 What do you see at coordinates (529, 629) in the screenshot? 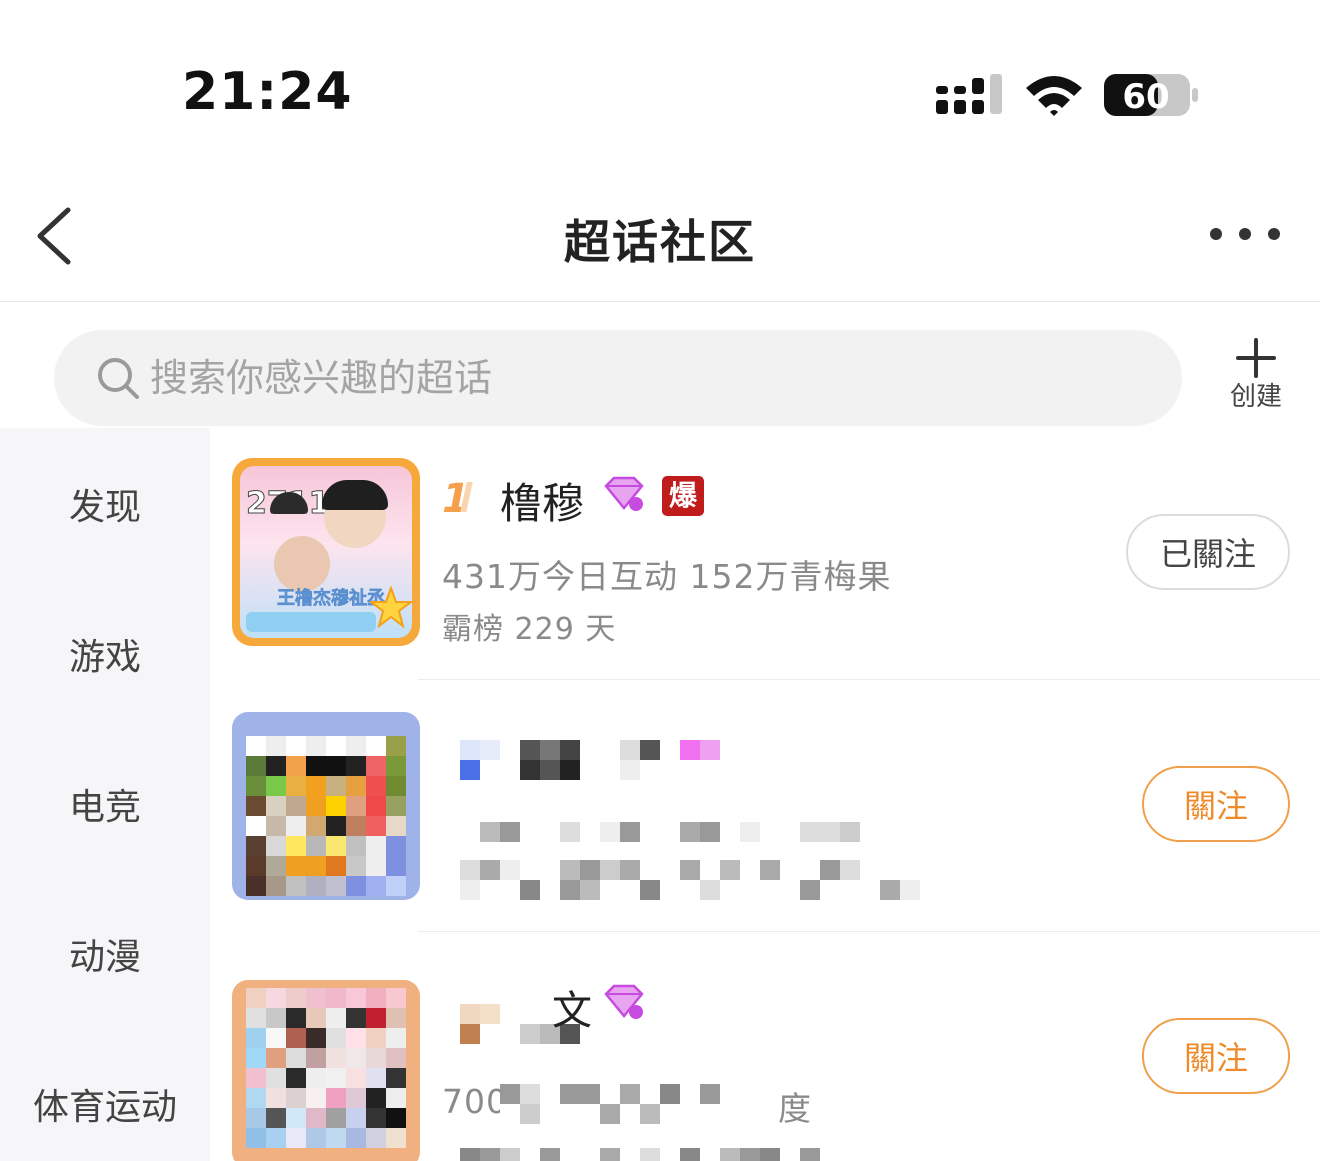
I see `community-streak: 霸榜 229 天` at bounding box center [529, 629].